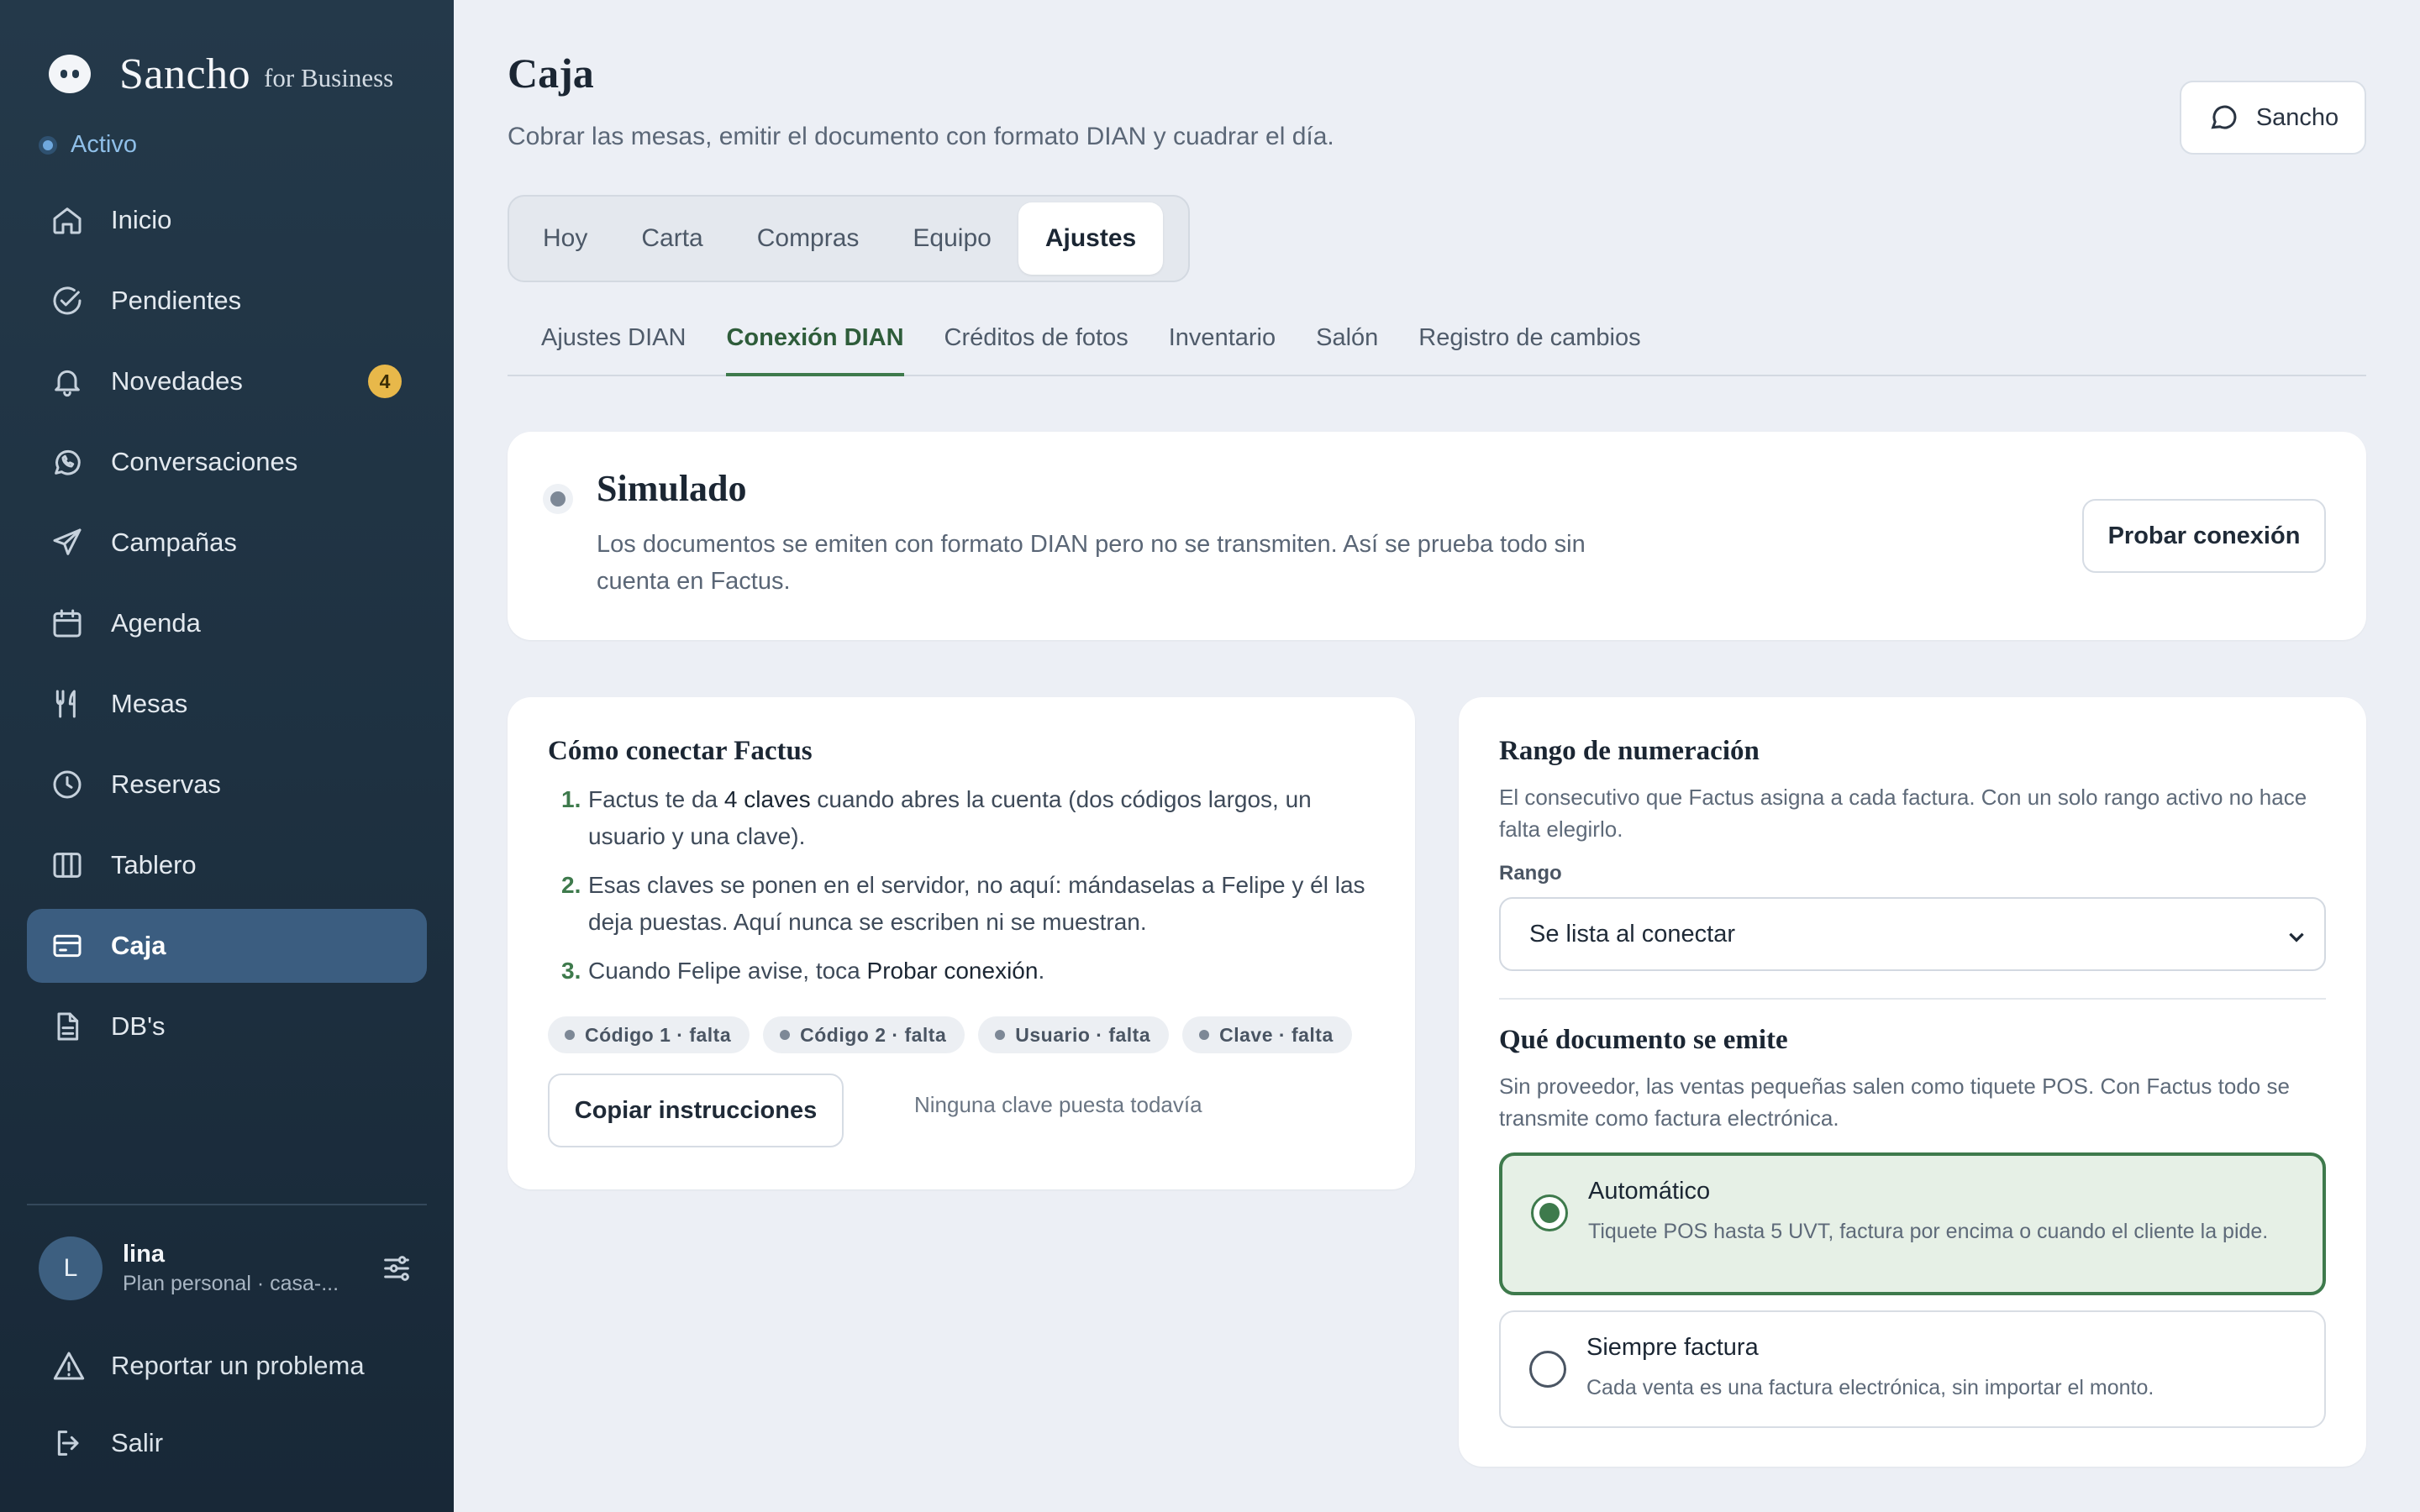 This screenshot has height=1512, width=2420. Describe the element at coordinates (67, 1026) in the screenshot. I see `file-icon` at that location.